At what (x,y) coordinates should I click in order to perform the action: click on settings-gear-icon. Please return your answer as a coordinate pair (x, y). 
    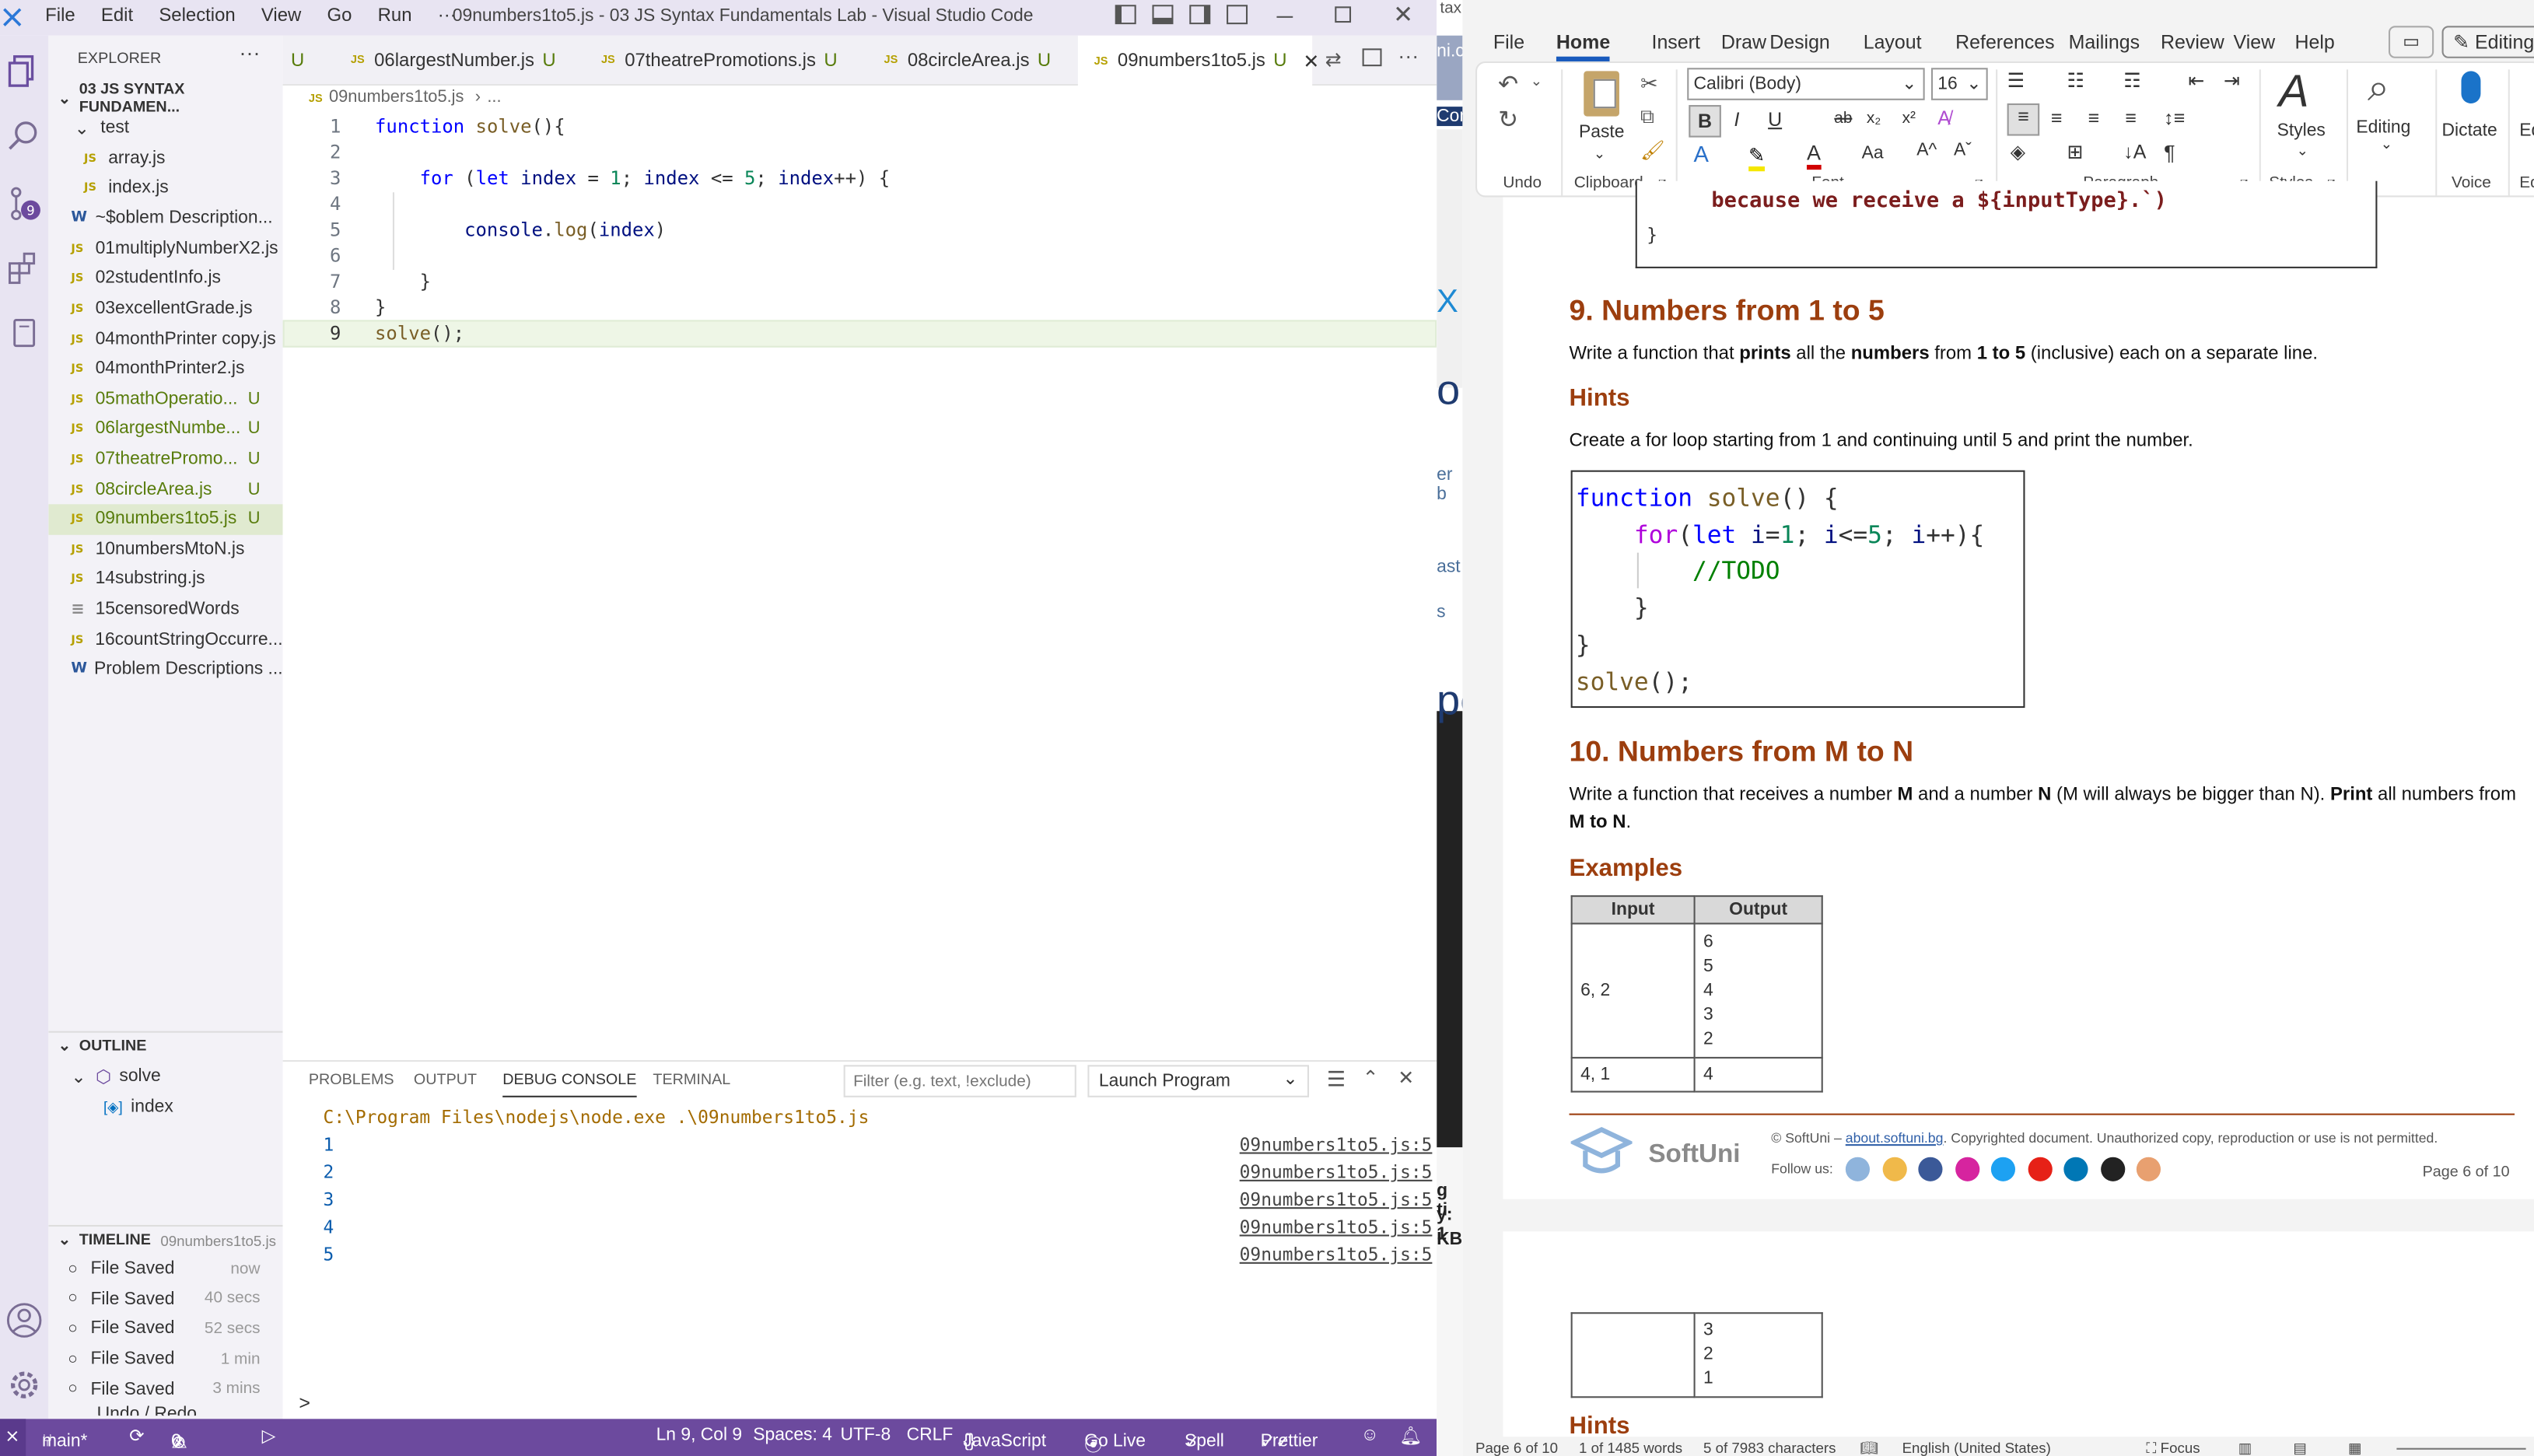
    Looking at the image, I should click on (25, 1385).